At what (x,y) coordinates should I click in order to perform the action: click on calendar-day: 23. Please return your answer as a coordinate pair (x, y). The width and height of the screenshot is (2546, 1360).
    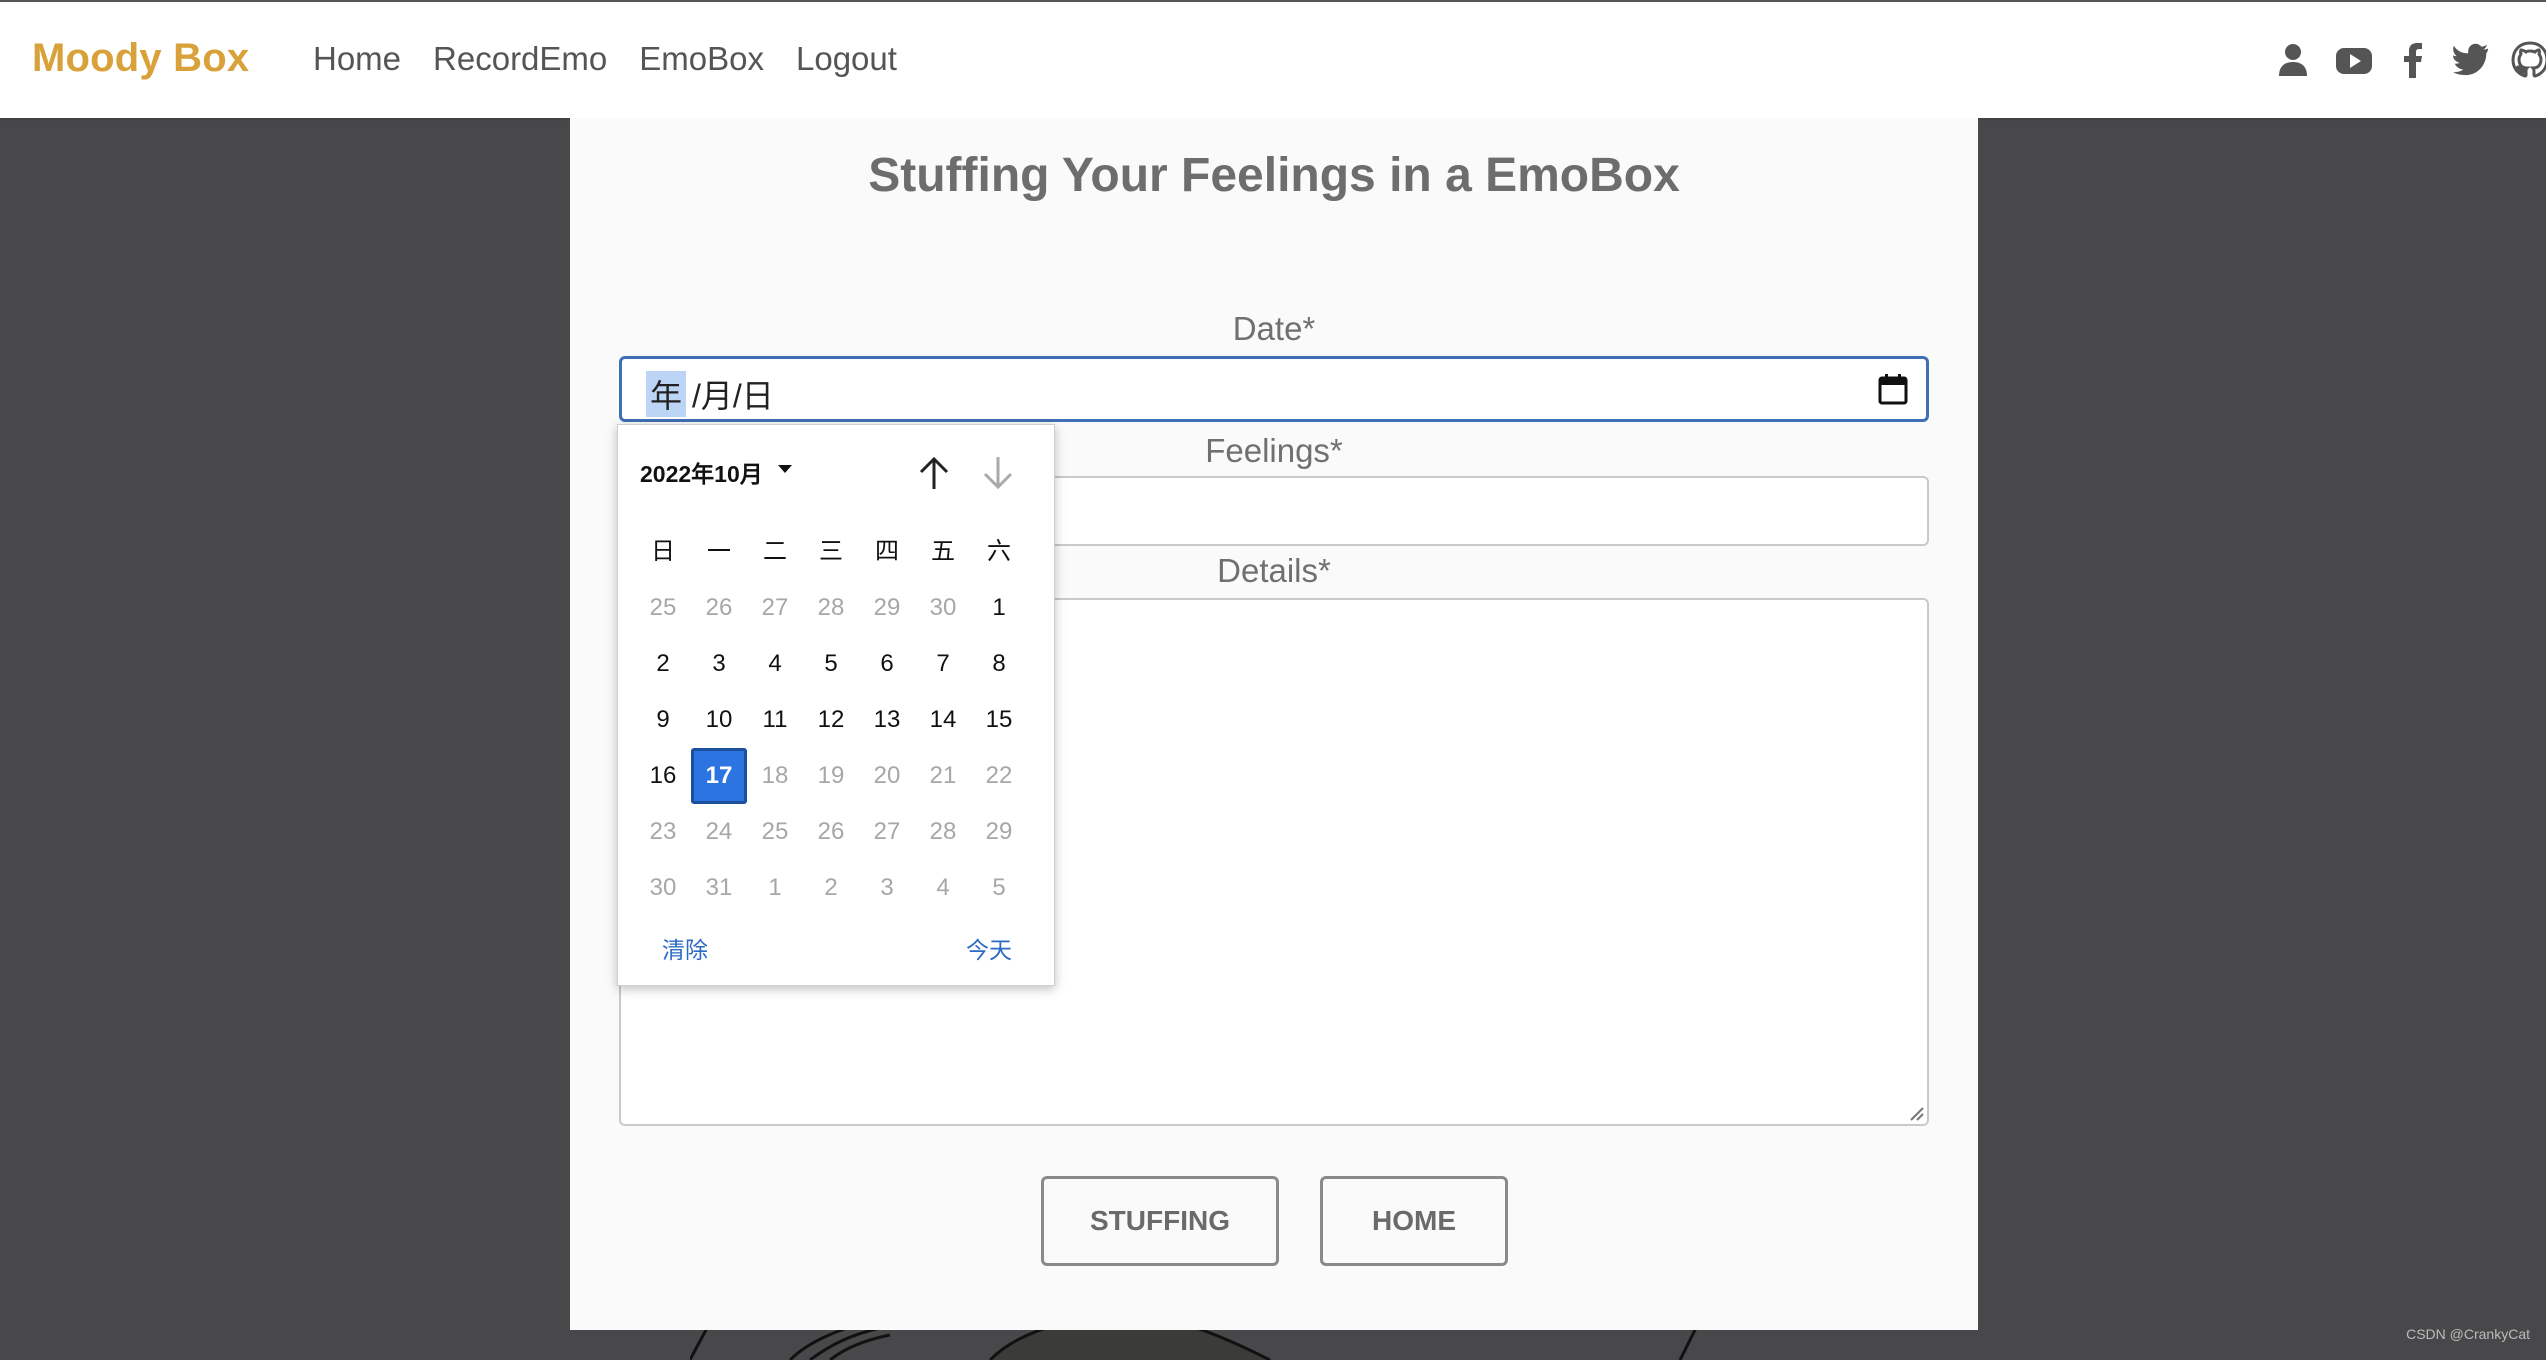
    Looking at the image, I should click on (663, 832).